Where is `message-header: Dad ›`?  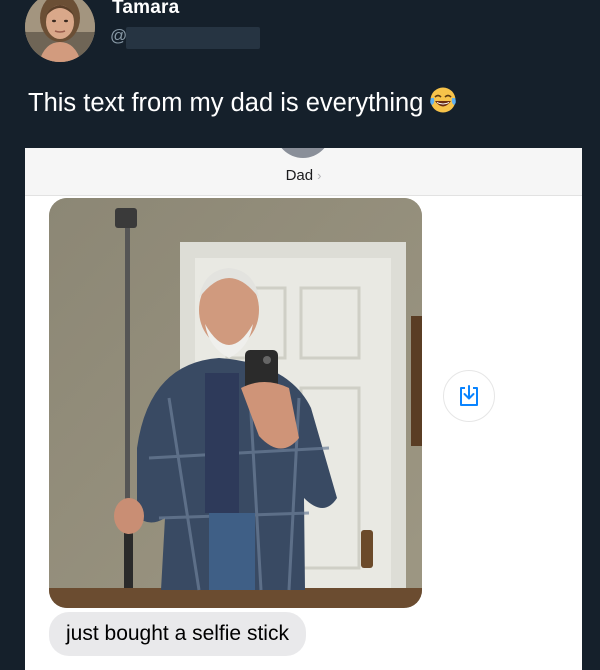
message-header: Dad › is located at coordinates (303, 172).